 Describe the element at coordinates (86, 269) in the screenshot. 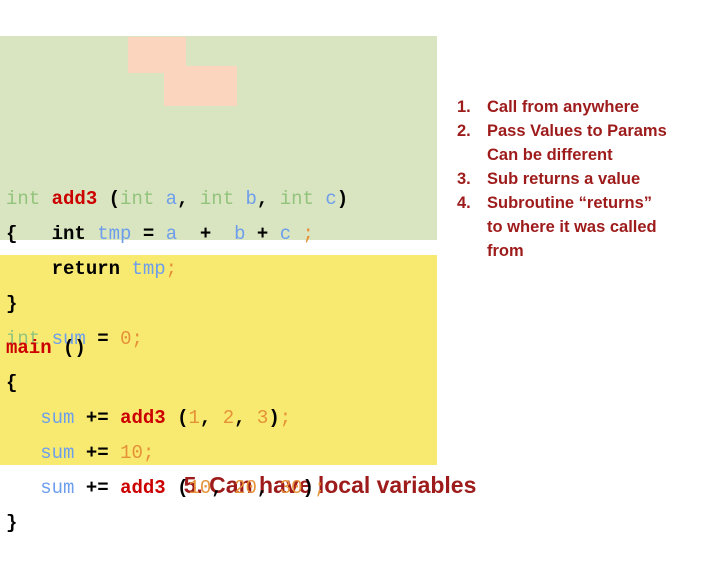

I see `code-token: return` at that location.